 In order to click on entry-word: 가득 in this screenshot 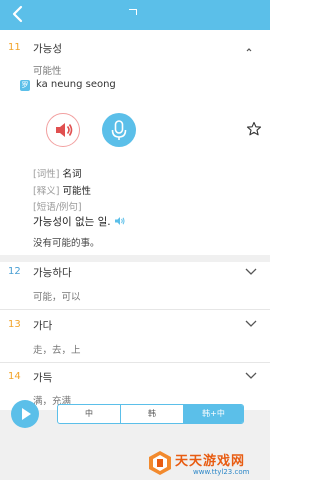, I will do `click(43, 378)`.